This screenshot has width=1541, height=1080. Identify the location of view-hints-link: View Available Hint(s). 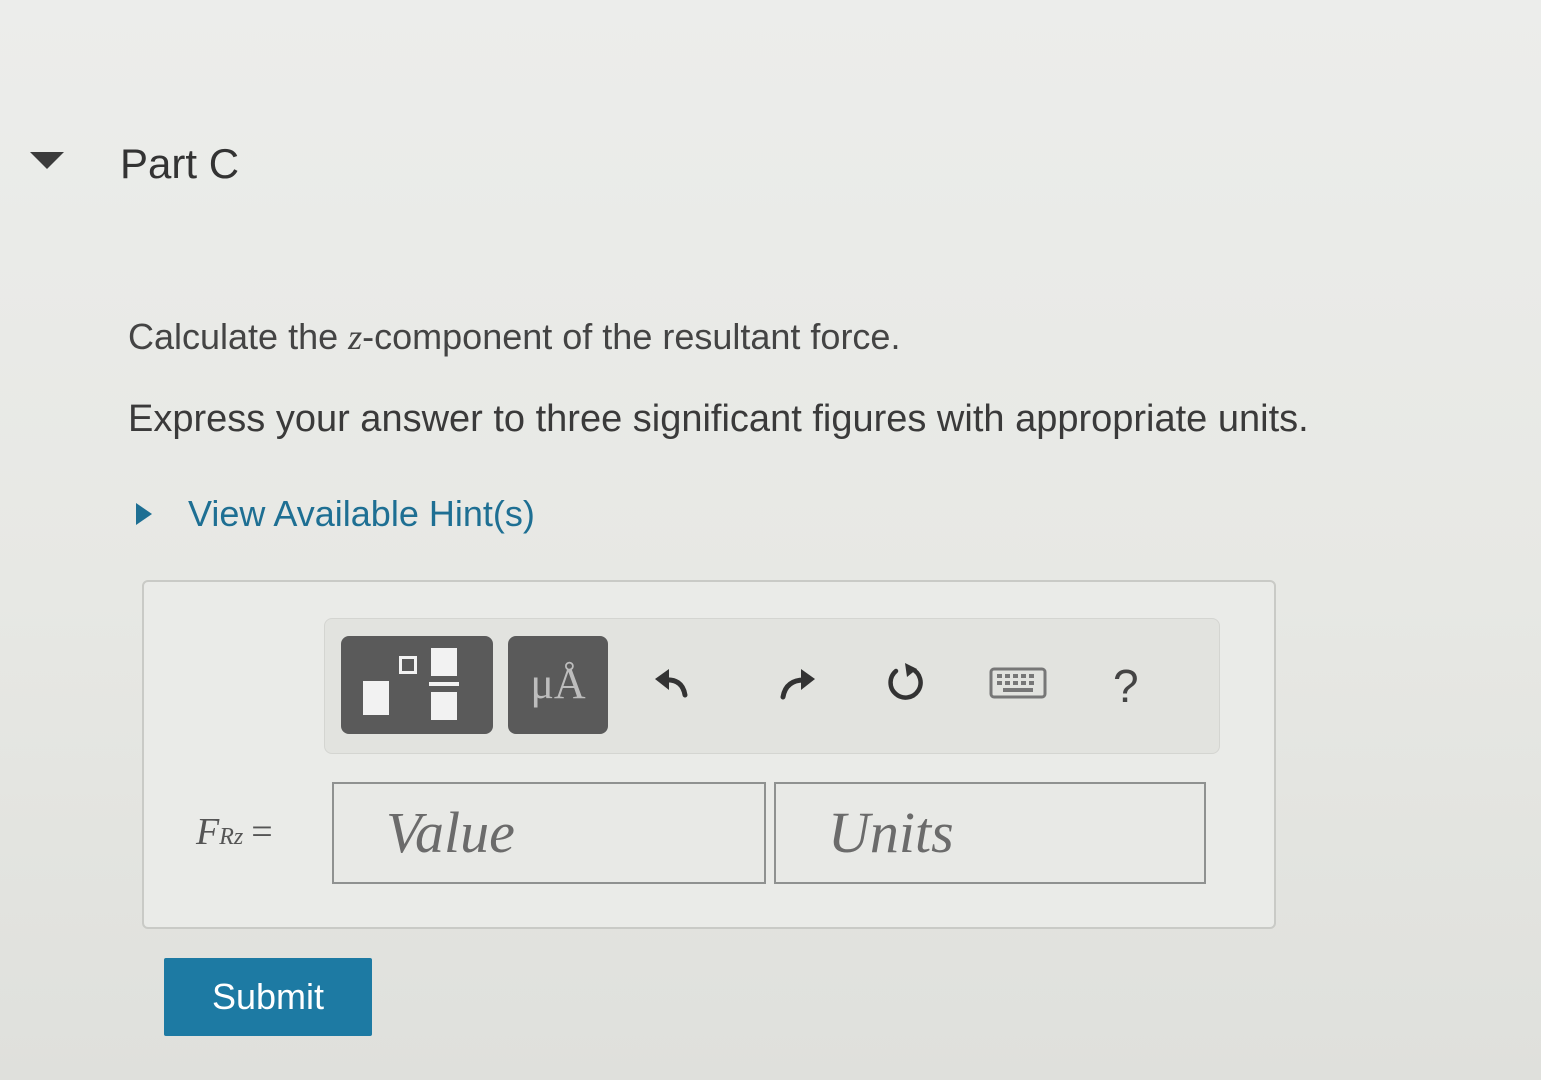
(335, 514).